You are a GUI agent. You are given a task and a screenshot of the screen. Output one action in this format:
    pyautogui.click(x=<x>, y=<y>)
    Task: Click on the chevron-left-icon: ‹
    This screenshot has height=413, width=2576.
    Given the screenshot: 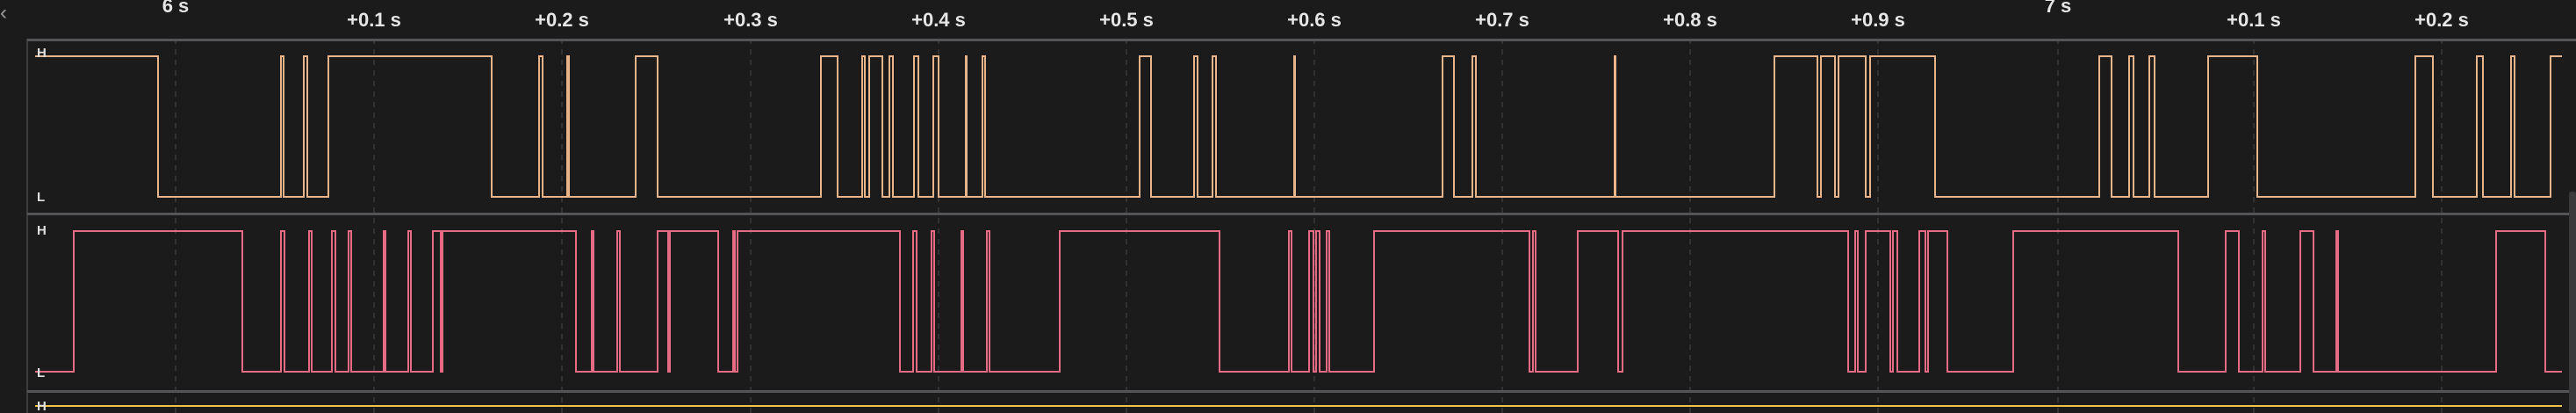 What is the action you would take?
    pyautogui.click(x=9, y=14)
    